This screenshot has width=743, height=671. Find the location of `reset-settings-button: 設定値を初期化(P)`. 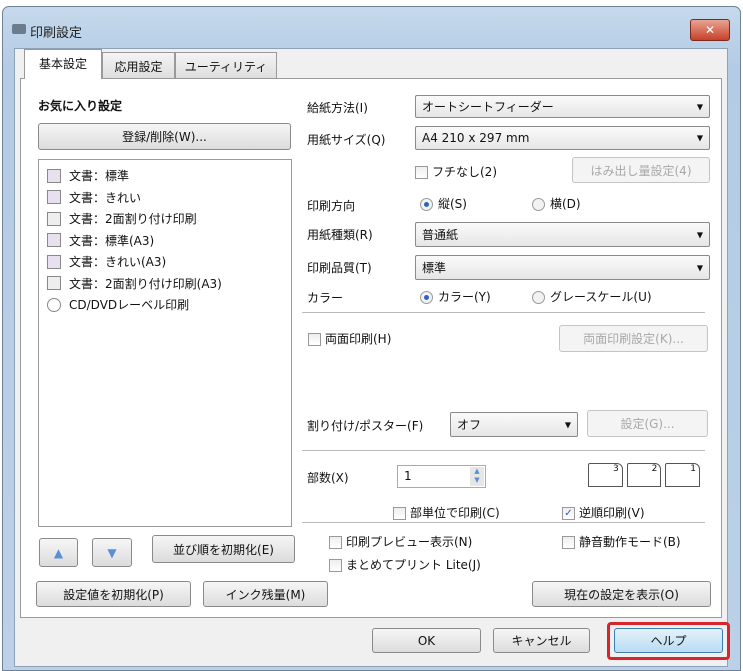

reset-settings-button: 設定値を初期化(P) is located at coordinates (113, 594).